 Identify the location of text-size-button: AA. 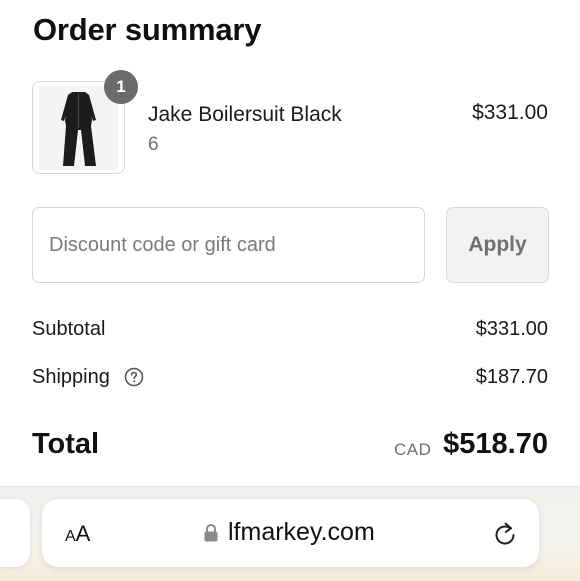
(77, 534).